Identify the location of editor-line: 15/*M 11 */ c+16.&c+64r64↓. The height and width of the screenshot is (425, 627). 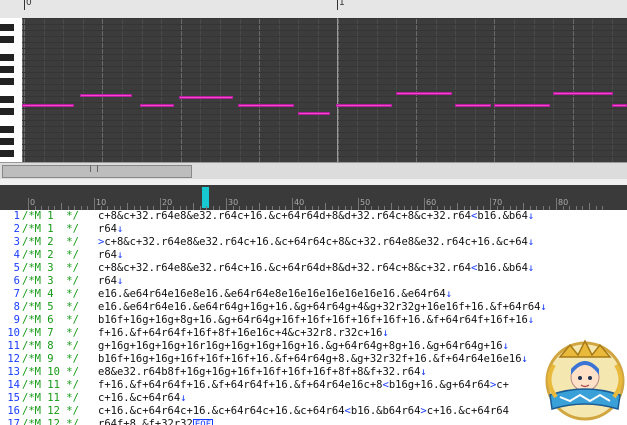
(313, 398).